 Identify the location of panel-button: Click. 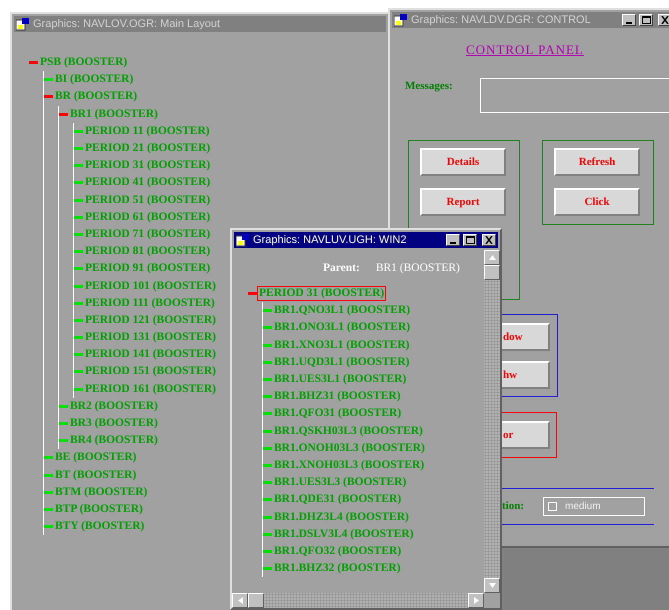
(597, 202).